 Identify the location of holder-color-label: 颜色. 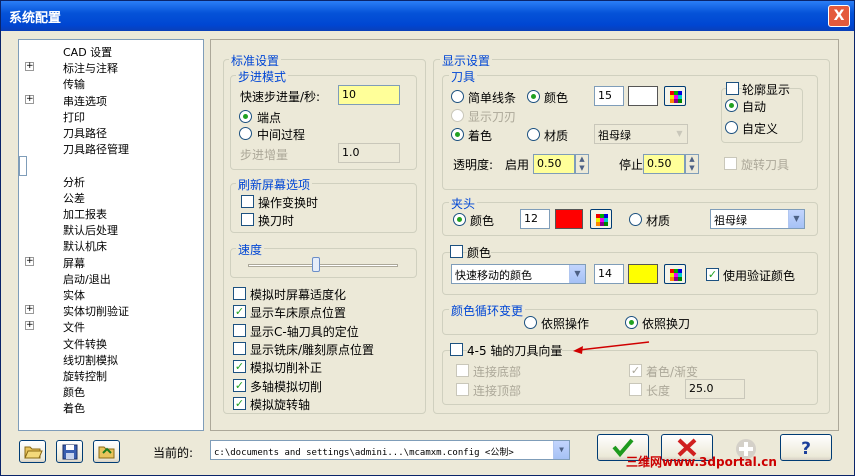
(482, 221).